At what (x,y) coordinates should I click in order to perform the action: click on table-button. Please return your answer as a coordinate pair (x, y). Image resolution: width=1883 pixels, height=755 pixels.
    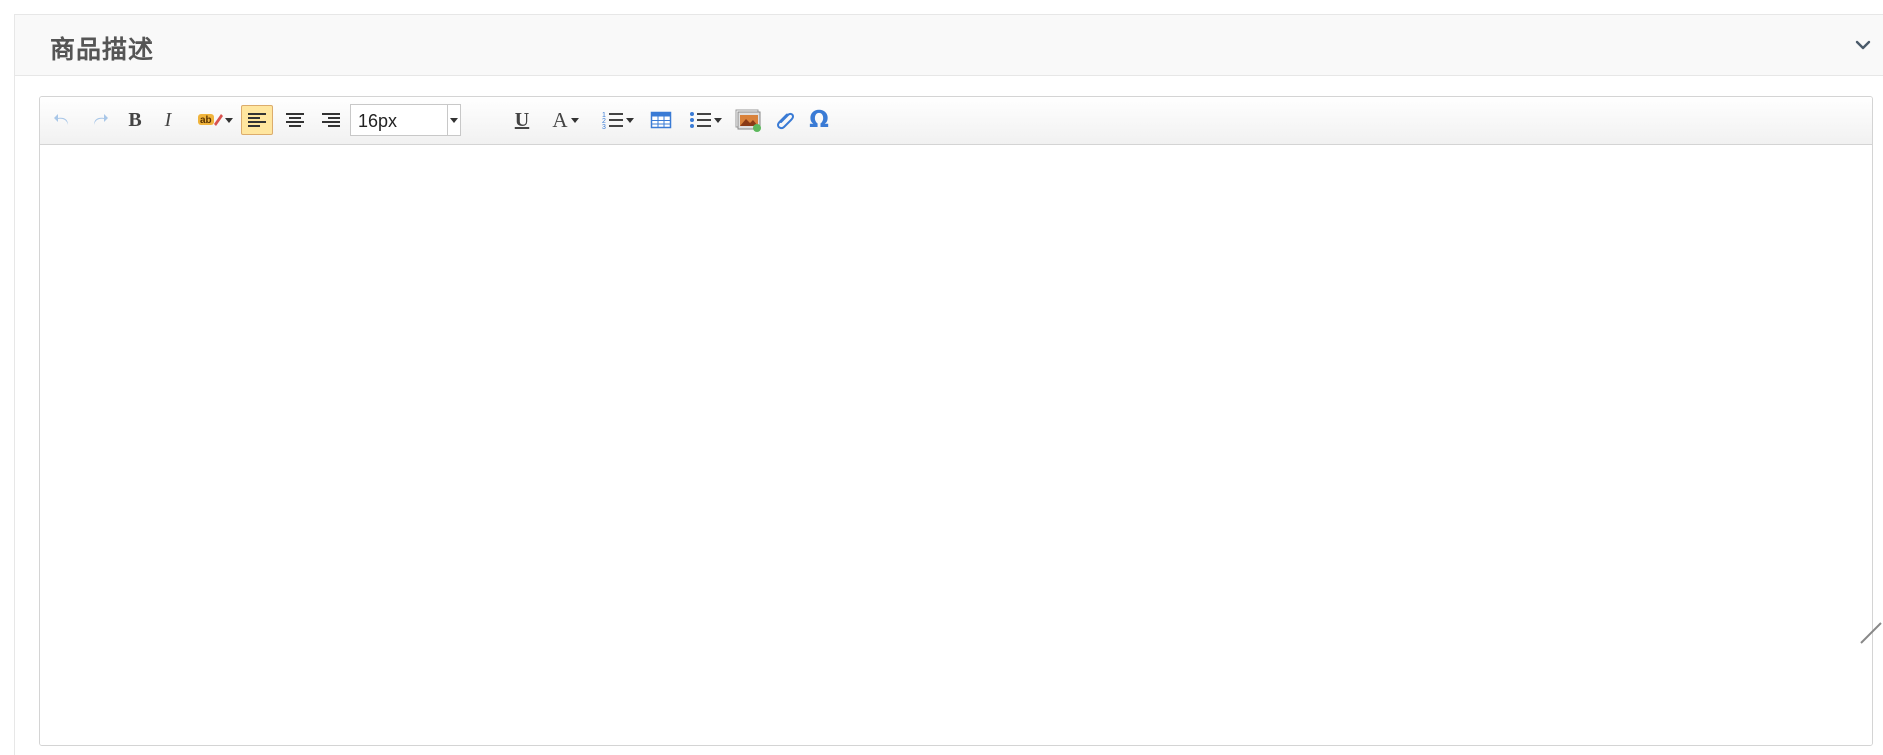
    Looking at the image, I should click on (661, 120).